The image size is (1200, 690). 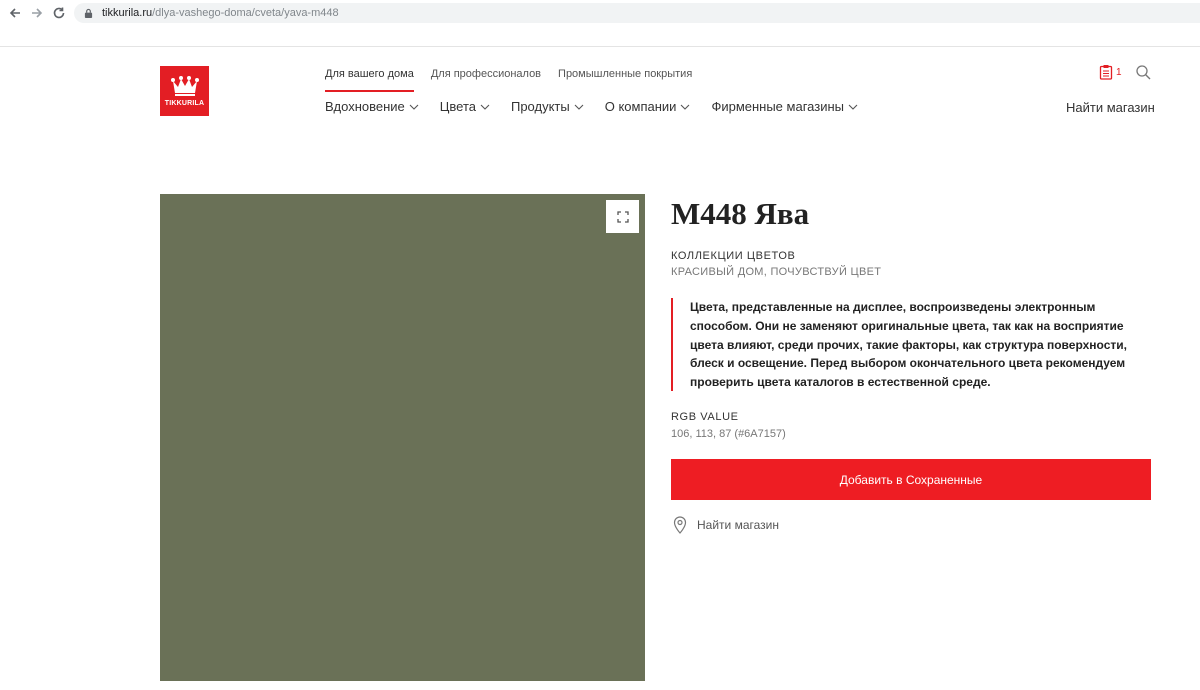 I want to click on search-icon, so click(x=1143, y=72).